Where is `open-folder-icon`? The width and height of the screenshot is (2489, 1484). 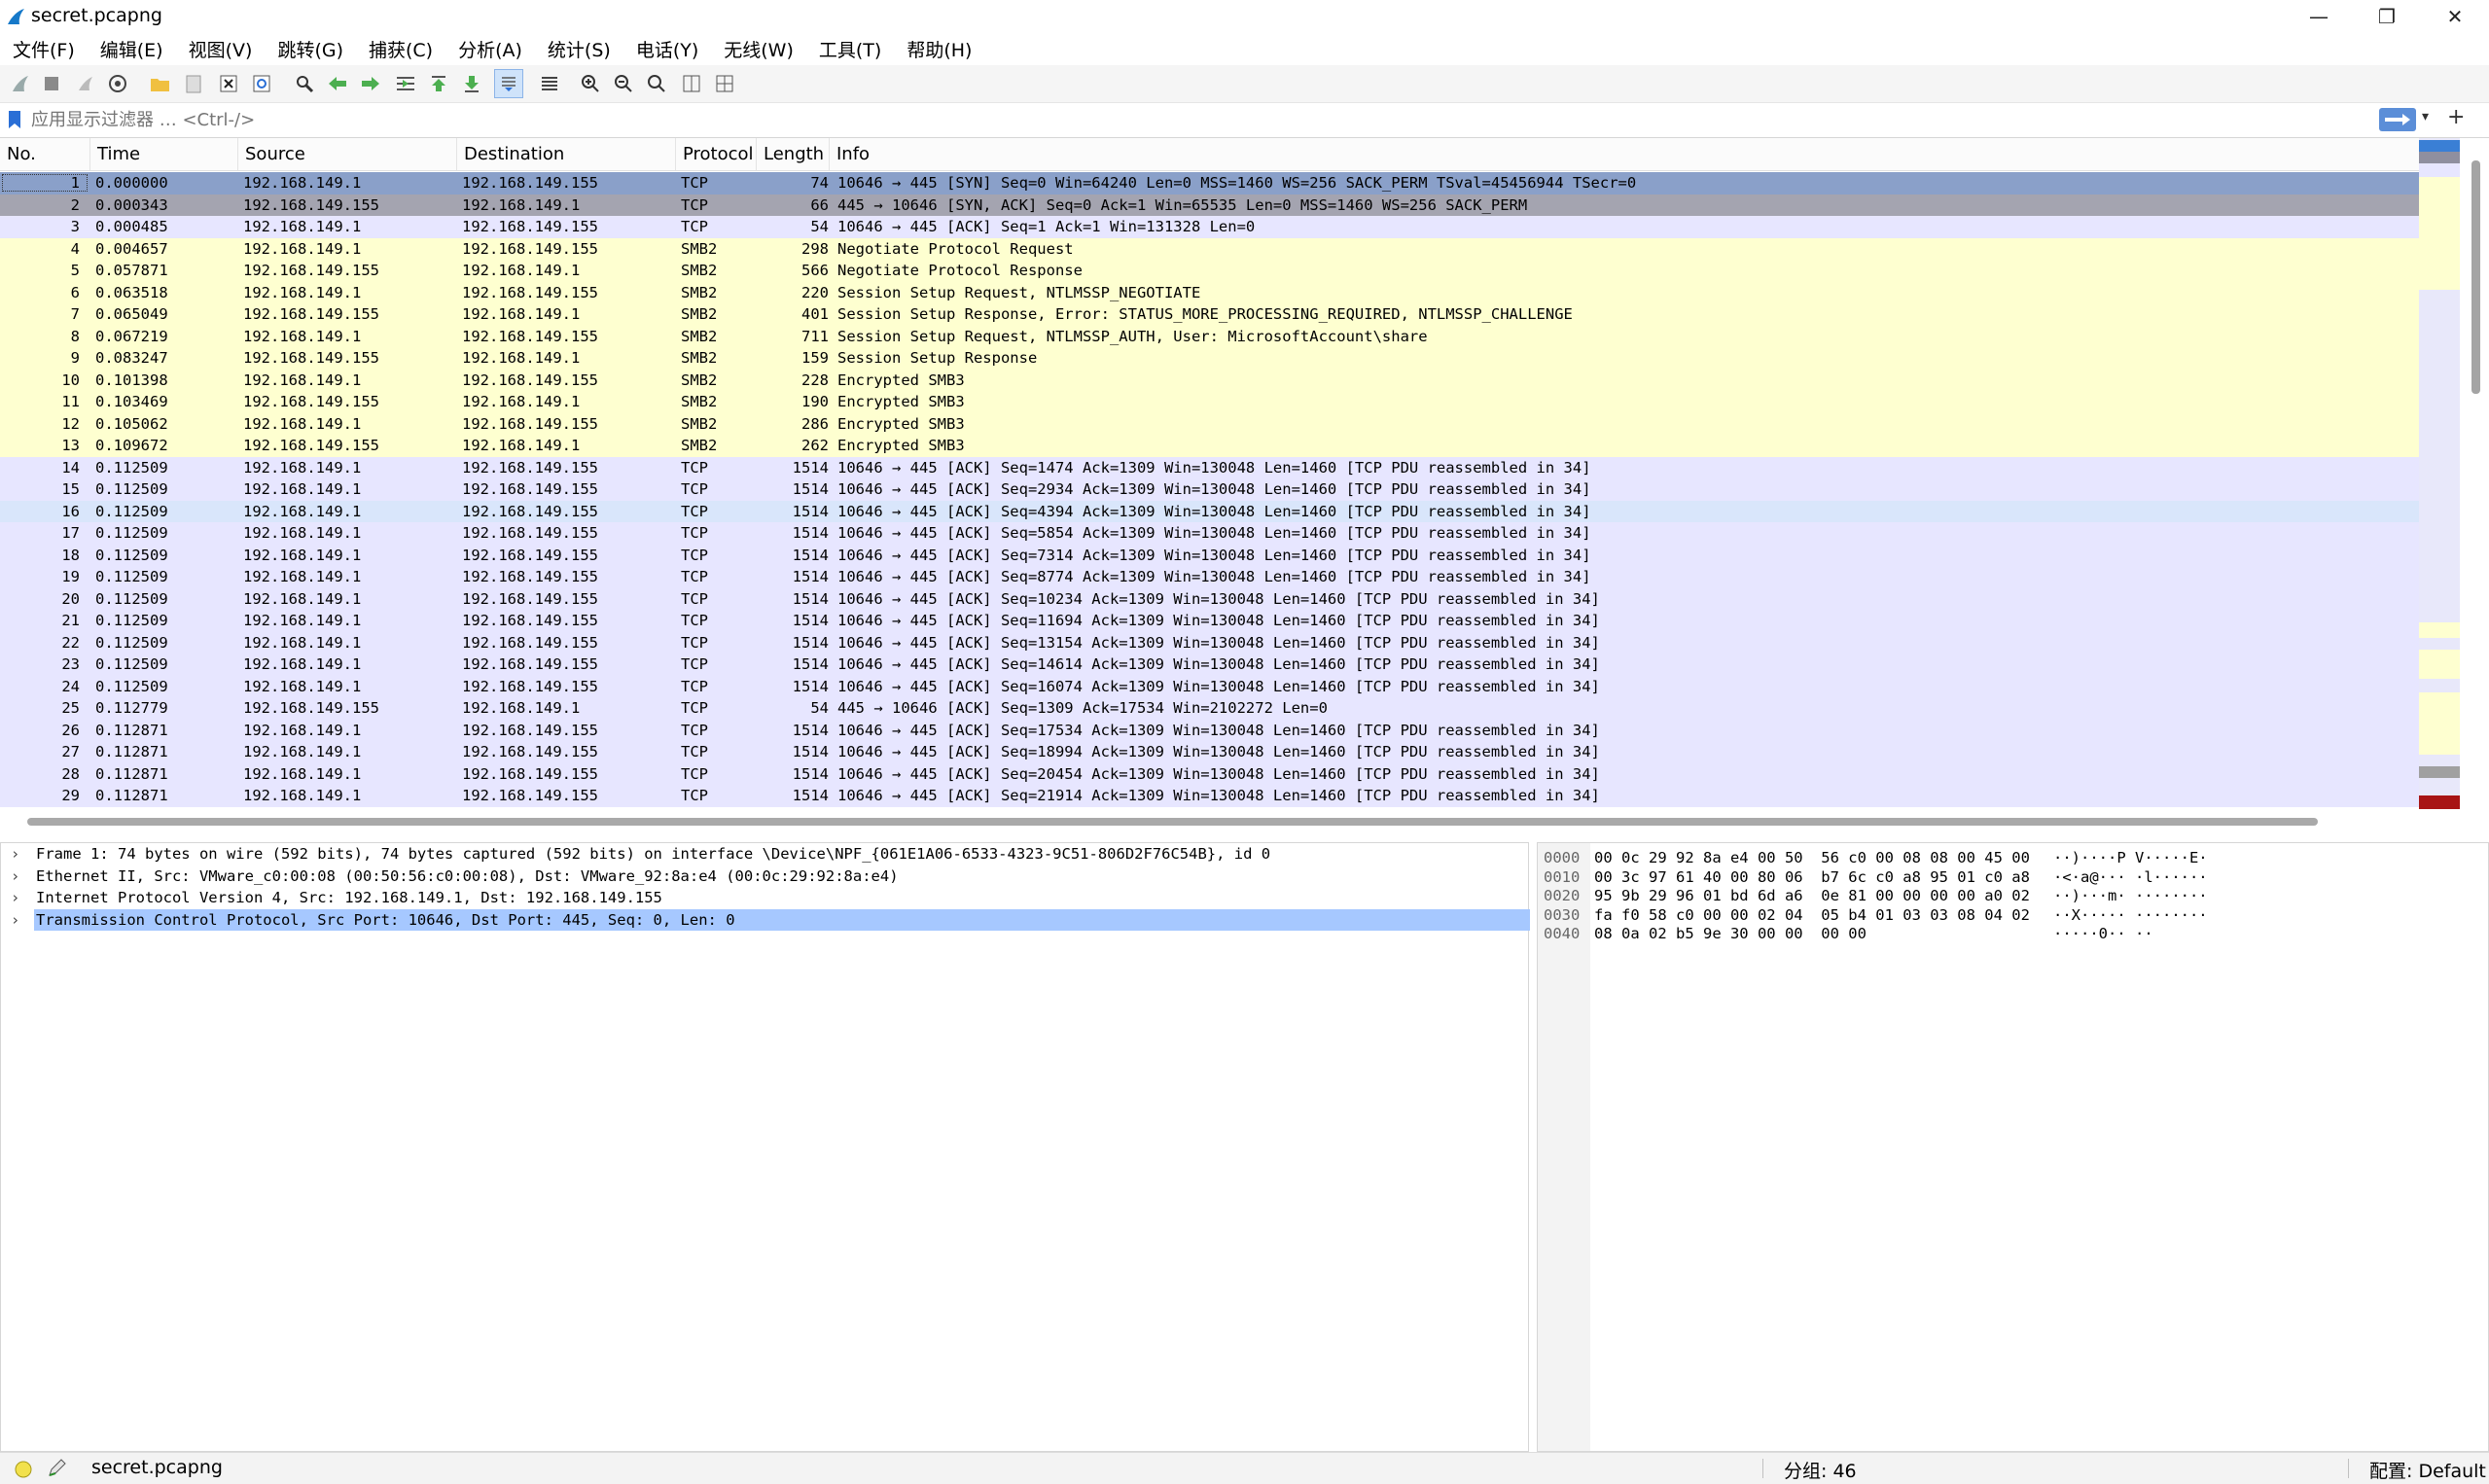 open-folder-icon is located at coordinates (160, 84).